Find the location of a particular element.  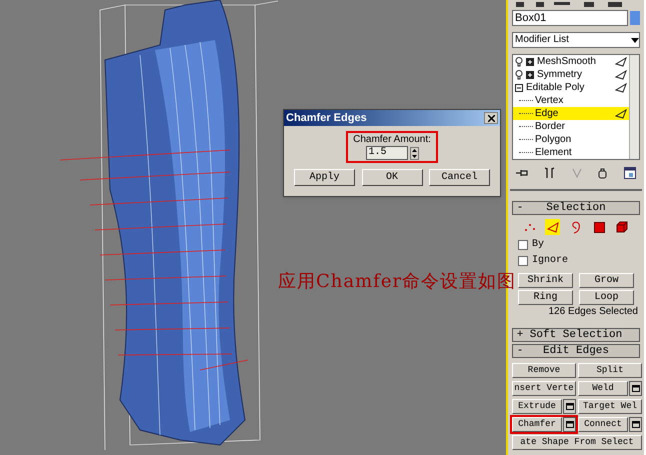

rollout-title: Edit Edges is located at coordinates (576, 351).